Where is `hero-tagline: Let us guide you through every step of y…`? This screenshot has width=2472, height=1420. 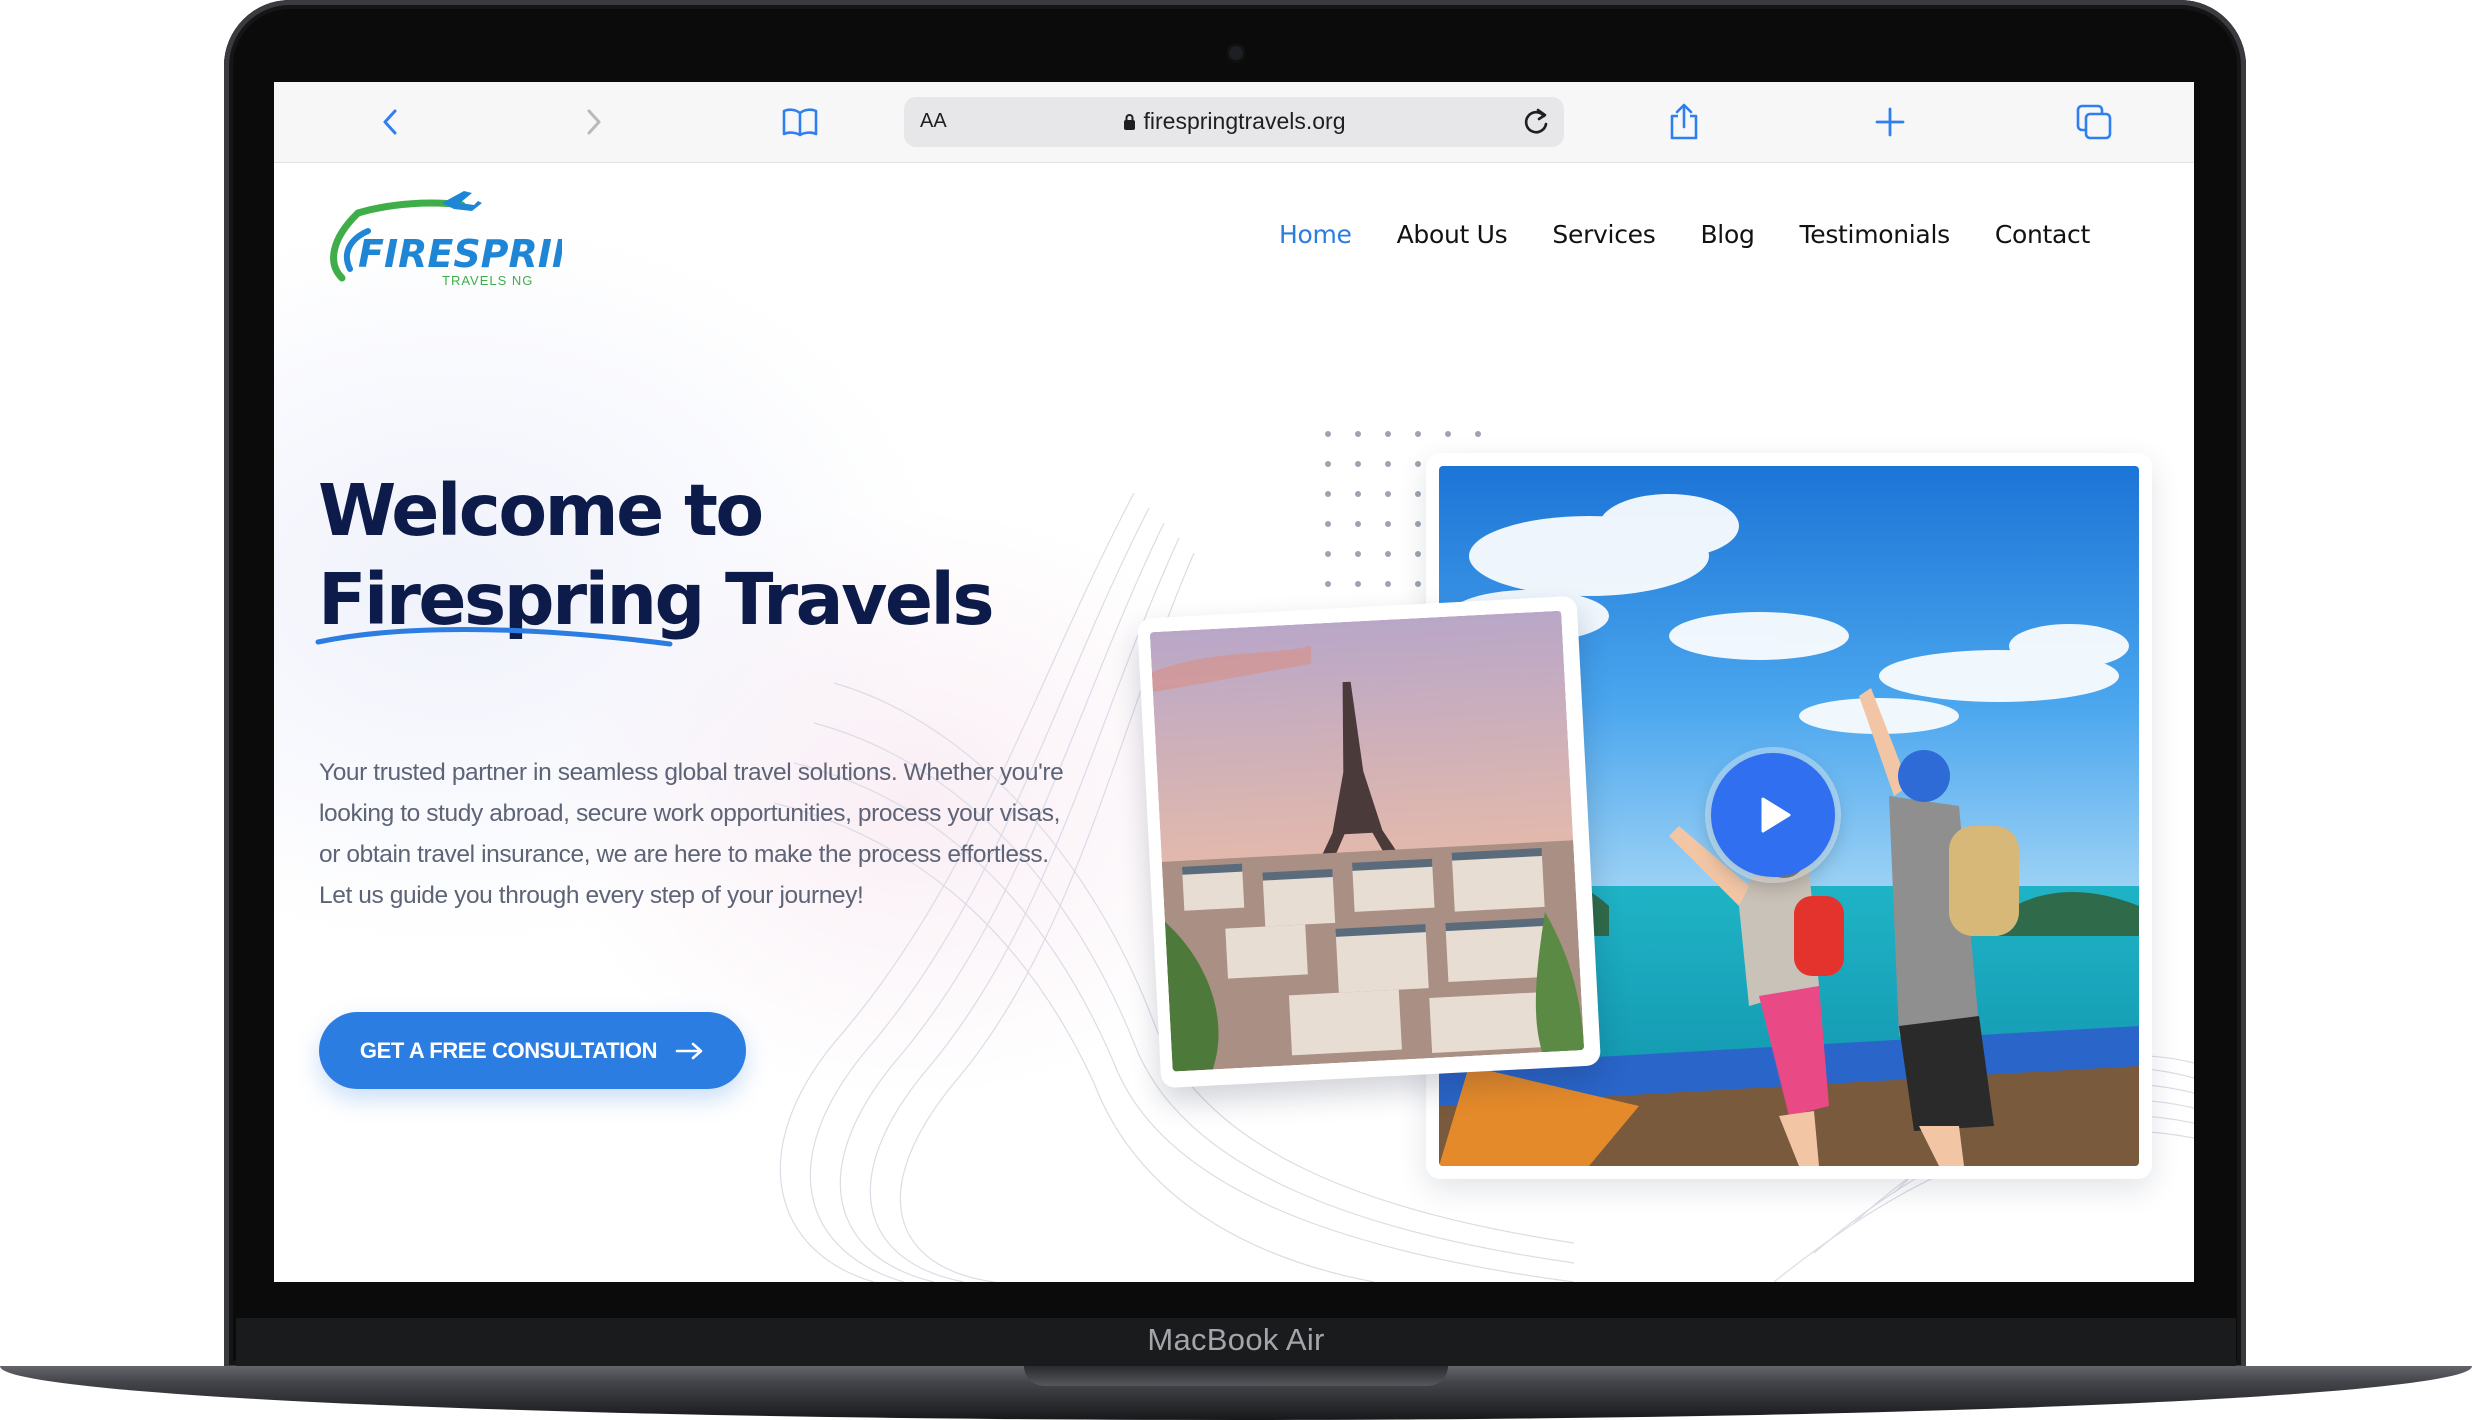 hero-tagline: Let us guide you through every step of y… is located at coordinates (591, 895).